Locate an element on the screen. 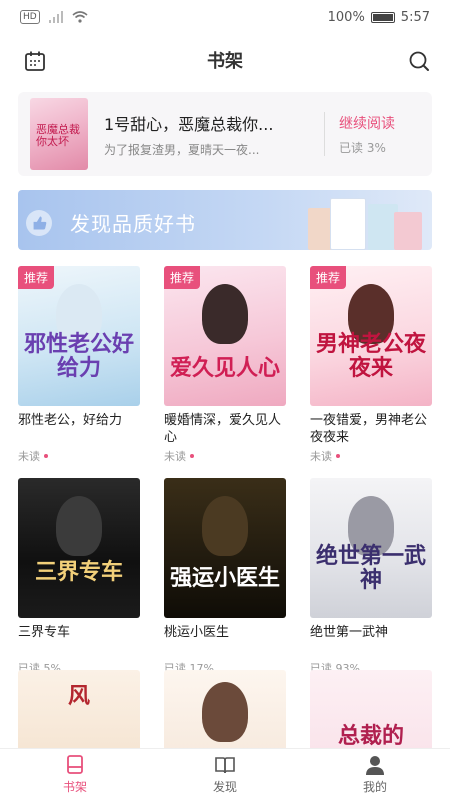  tab-discover: 发现 is located at coordinates (225, 774).